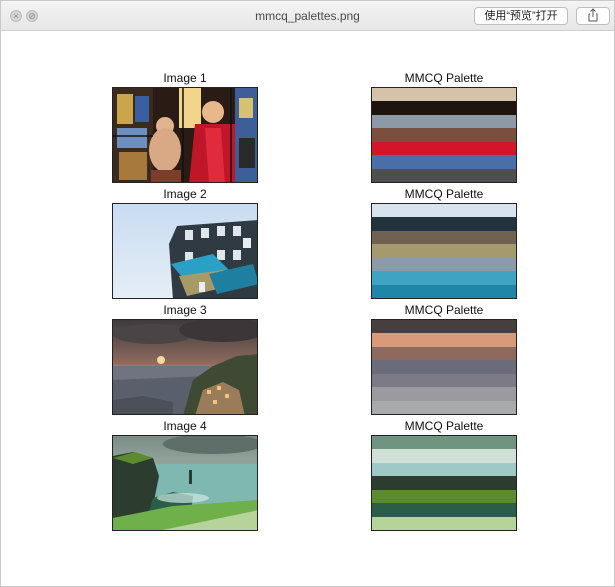 This screenshot has width=615, height=587. What do you see at coordinates (185, 135) in the screenshot?
I see `image-stained-glass` at bounding box center [185, 135].